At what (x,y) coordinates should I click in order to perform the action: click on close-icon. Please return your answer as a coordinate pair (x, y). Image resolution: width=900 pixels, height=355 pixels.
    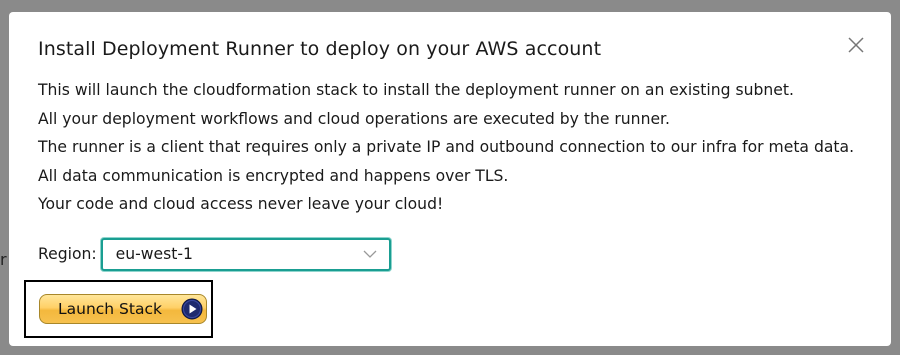
    Looking at the image, I should click on (856, 45).